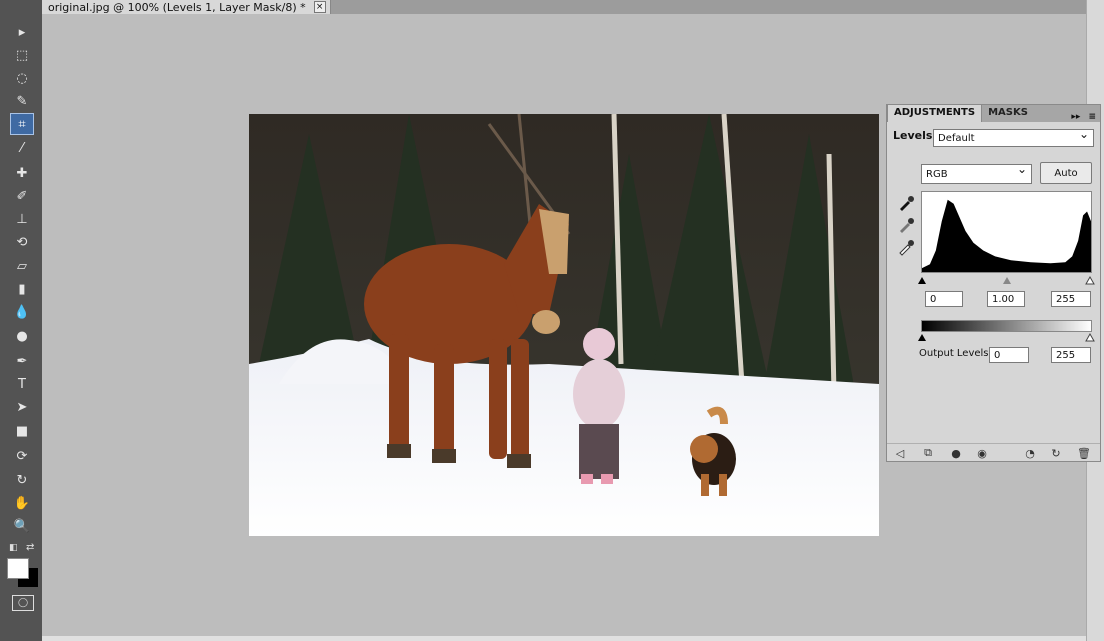 Image resolution: width=1104 pixels, height=641 pixels. Describe the element at coordinates (933, 299) in the screenshot. I see `input-black-value: 0` at that location.